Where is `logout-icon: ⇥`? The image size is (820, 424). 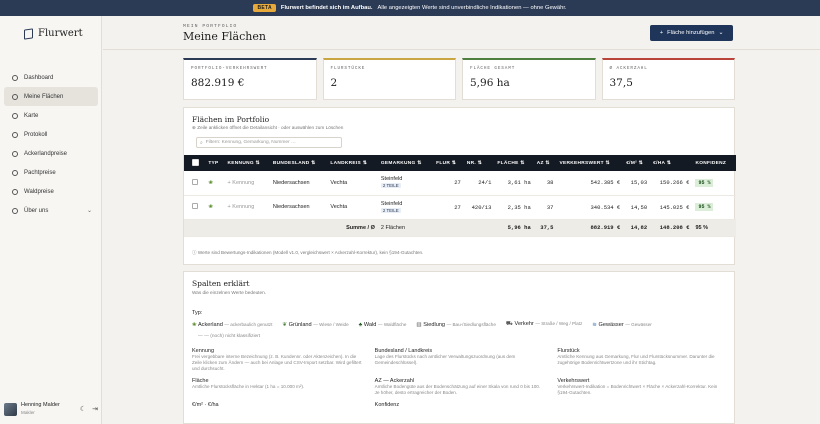 logout-icon: ⇥ is located at coordinates (95, 409).